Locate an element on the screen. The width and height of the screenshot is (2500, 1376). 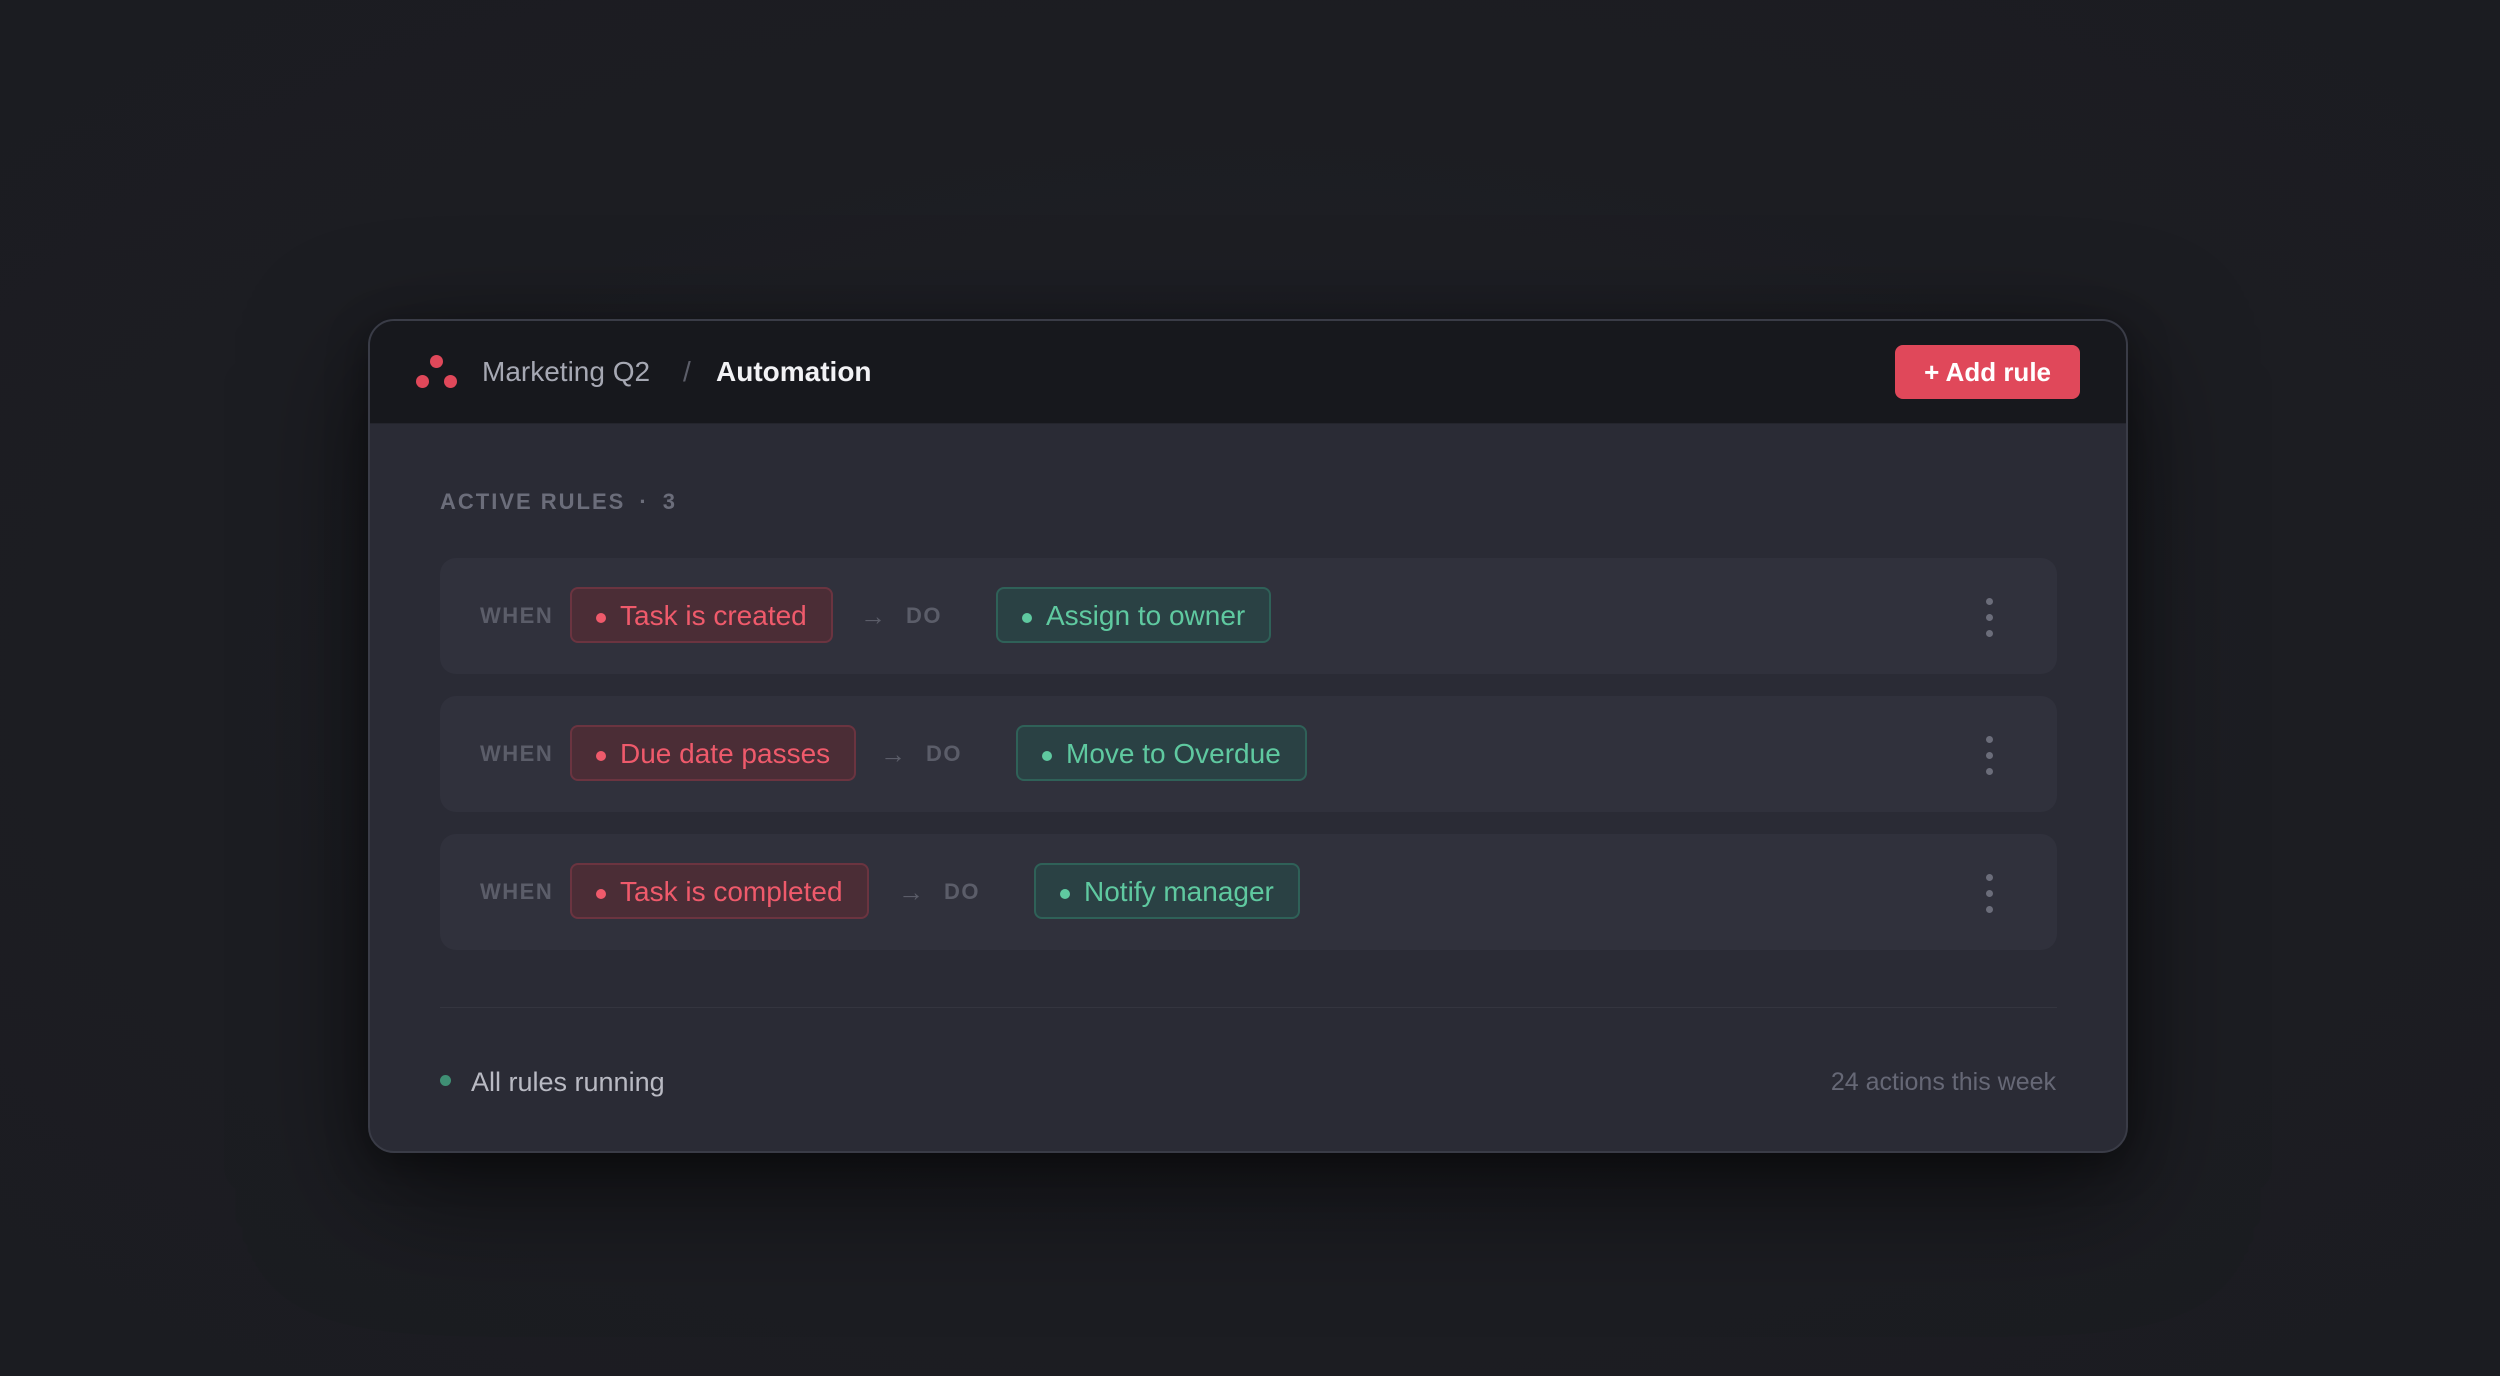
active-rules-label: ACTIVE RULES is located at coordinates (533, 501).